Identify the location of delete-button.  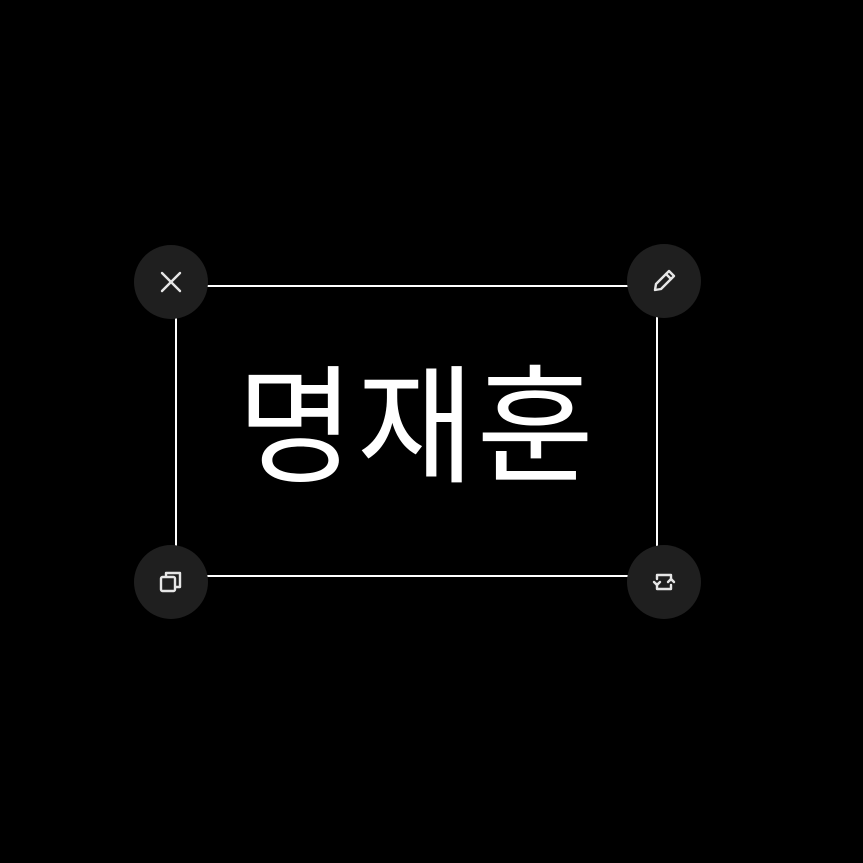
(171, 282).